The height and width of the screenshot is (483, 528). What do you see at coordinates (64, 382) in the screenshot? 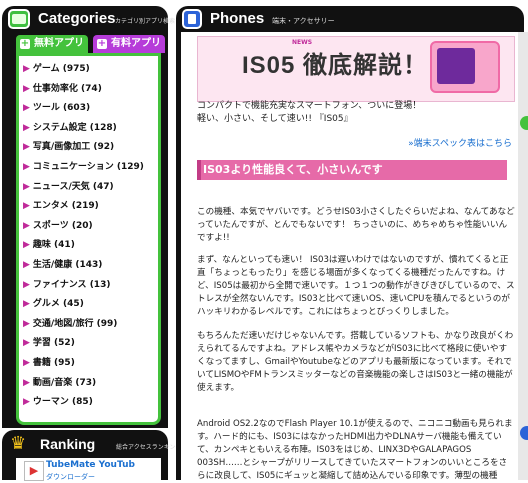
I see `category-label: 動画/音楽 (73)` at bounding box center [64, 382].